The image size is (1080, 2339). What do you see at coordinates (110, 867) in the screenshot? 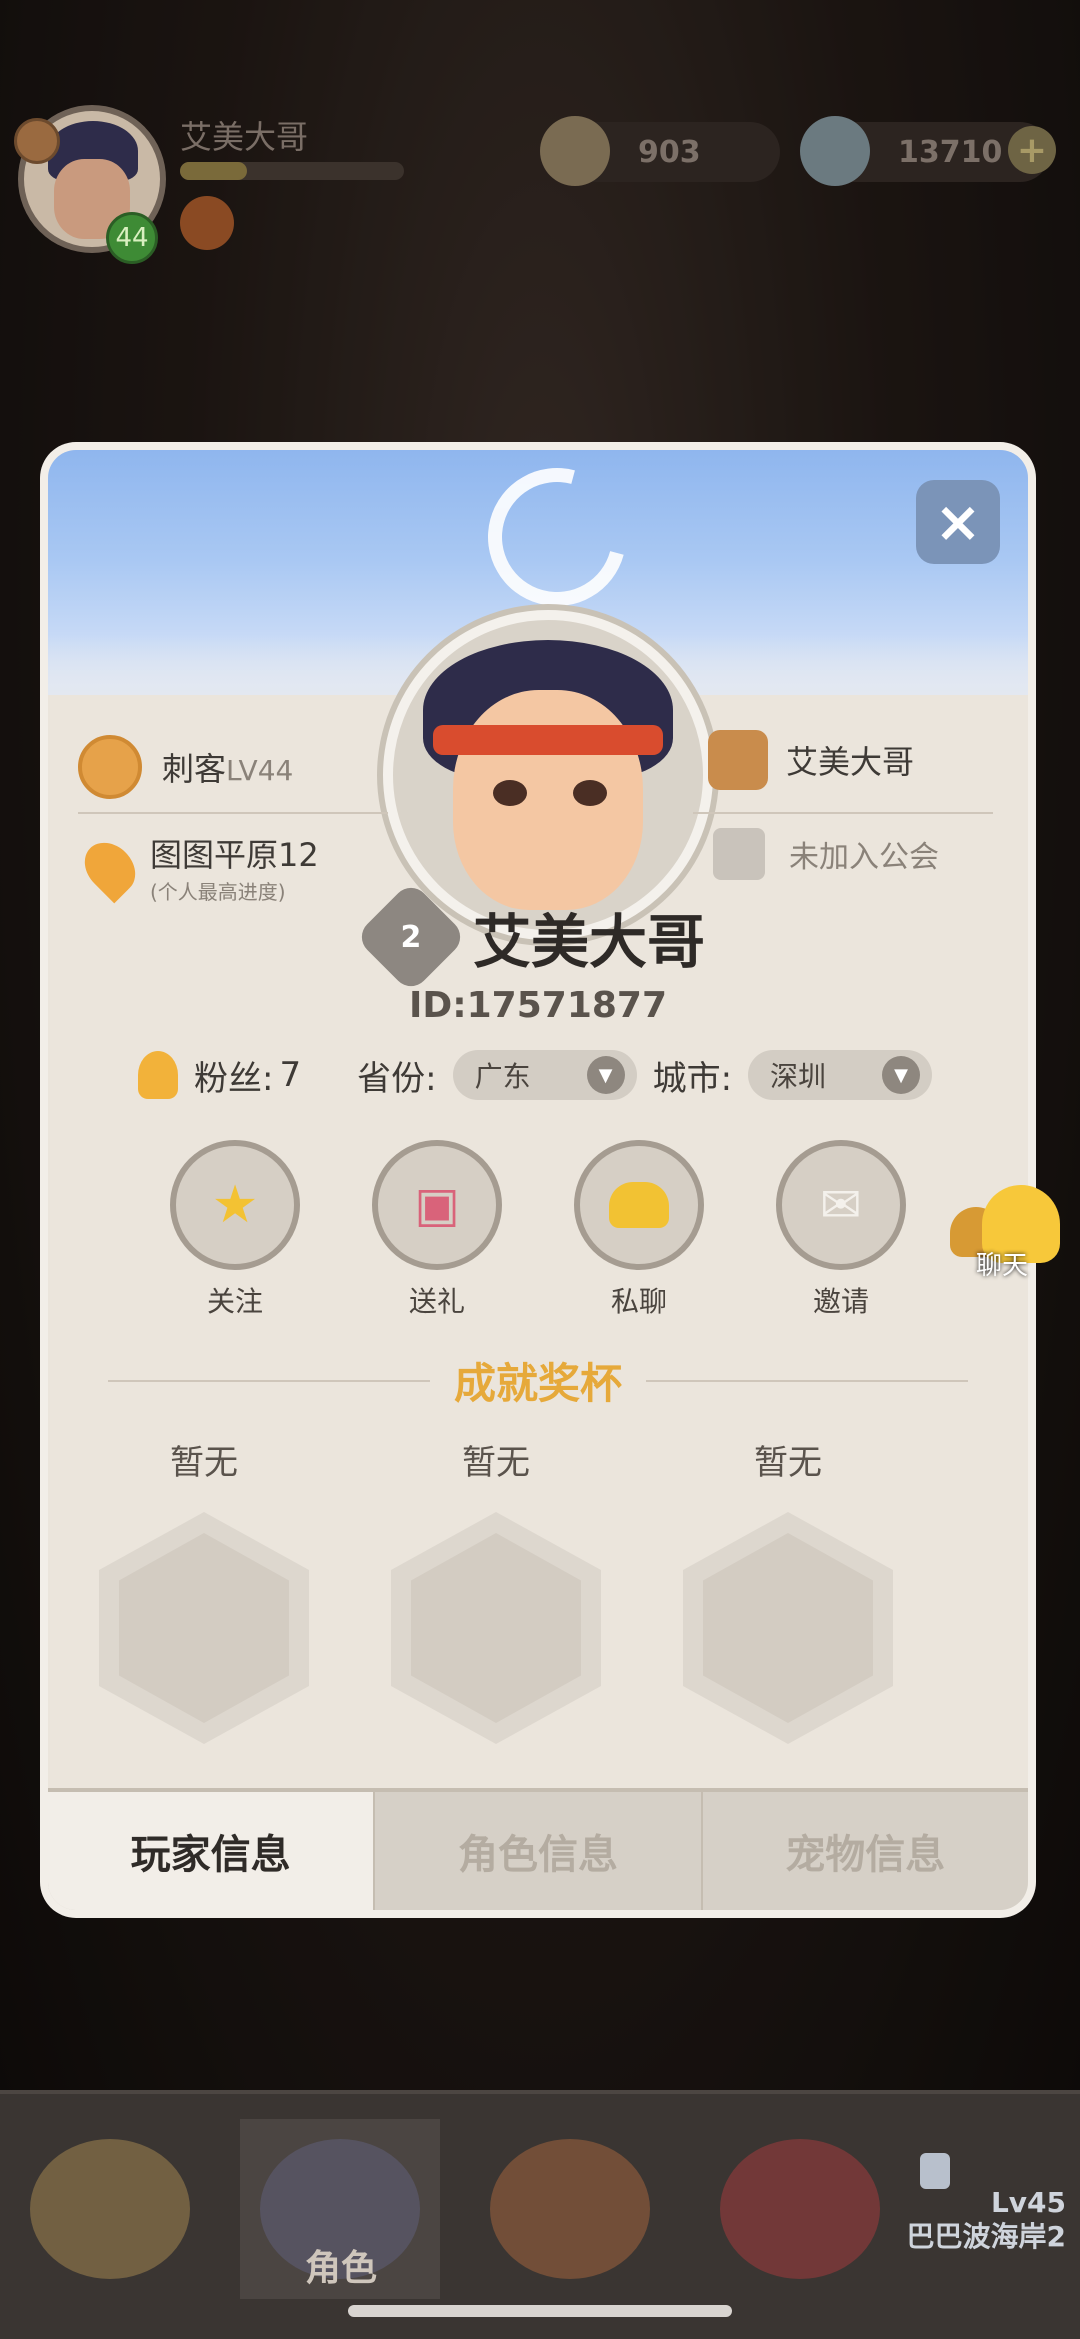
I see `location-pin-icon` at bounding box center [110, 867].